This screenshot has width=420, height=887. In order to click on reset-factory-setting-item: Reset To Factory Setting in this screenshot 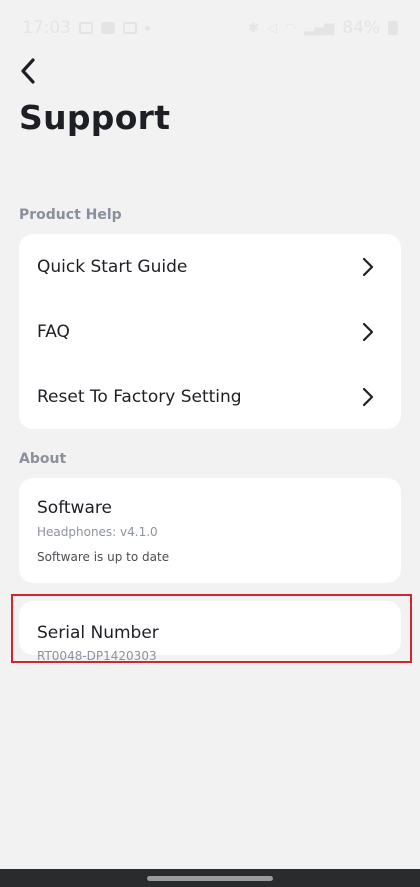, I will do `click(210, 396)`.